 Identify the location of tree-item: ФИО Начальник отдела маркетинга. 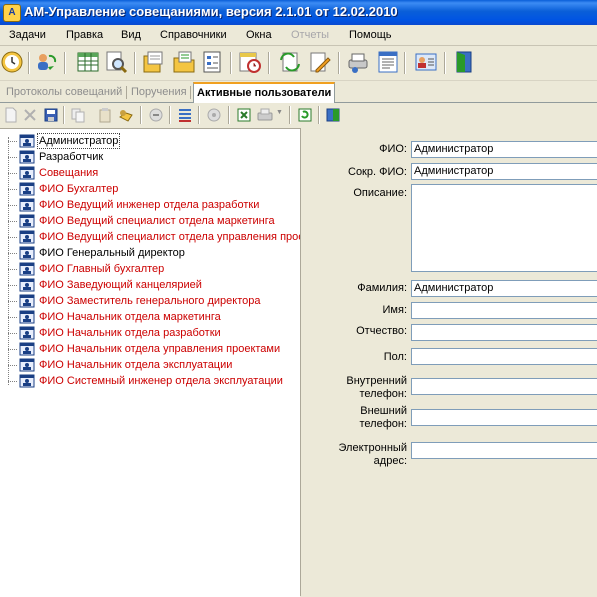
(150, 317).